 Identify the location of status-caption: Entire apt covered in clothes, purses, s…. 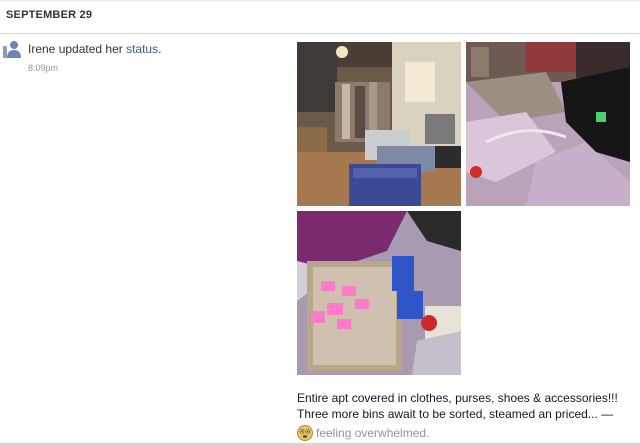
(468, 406).